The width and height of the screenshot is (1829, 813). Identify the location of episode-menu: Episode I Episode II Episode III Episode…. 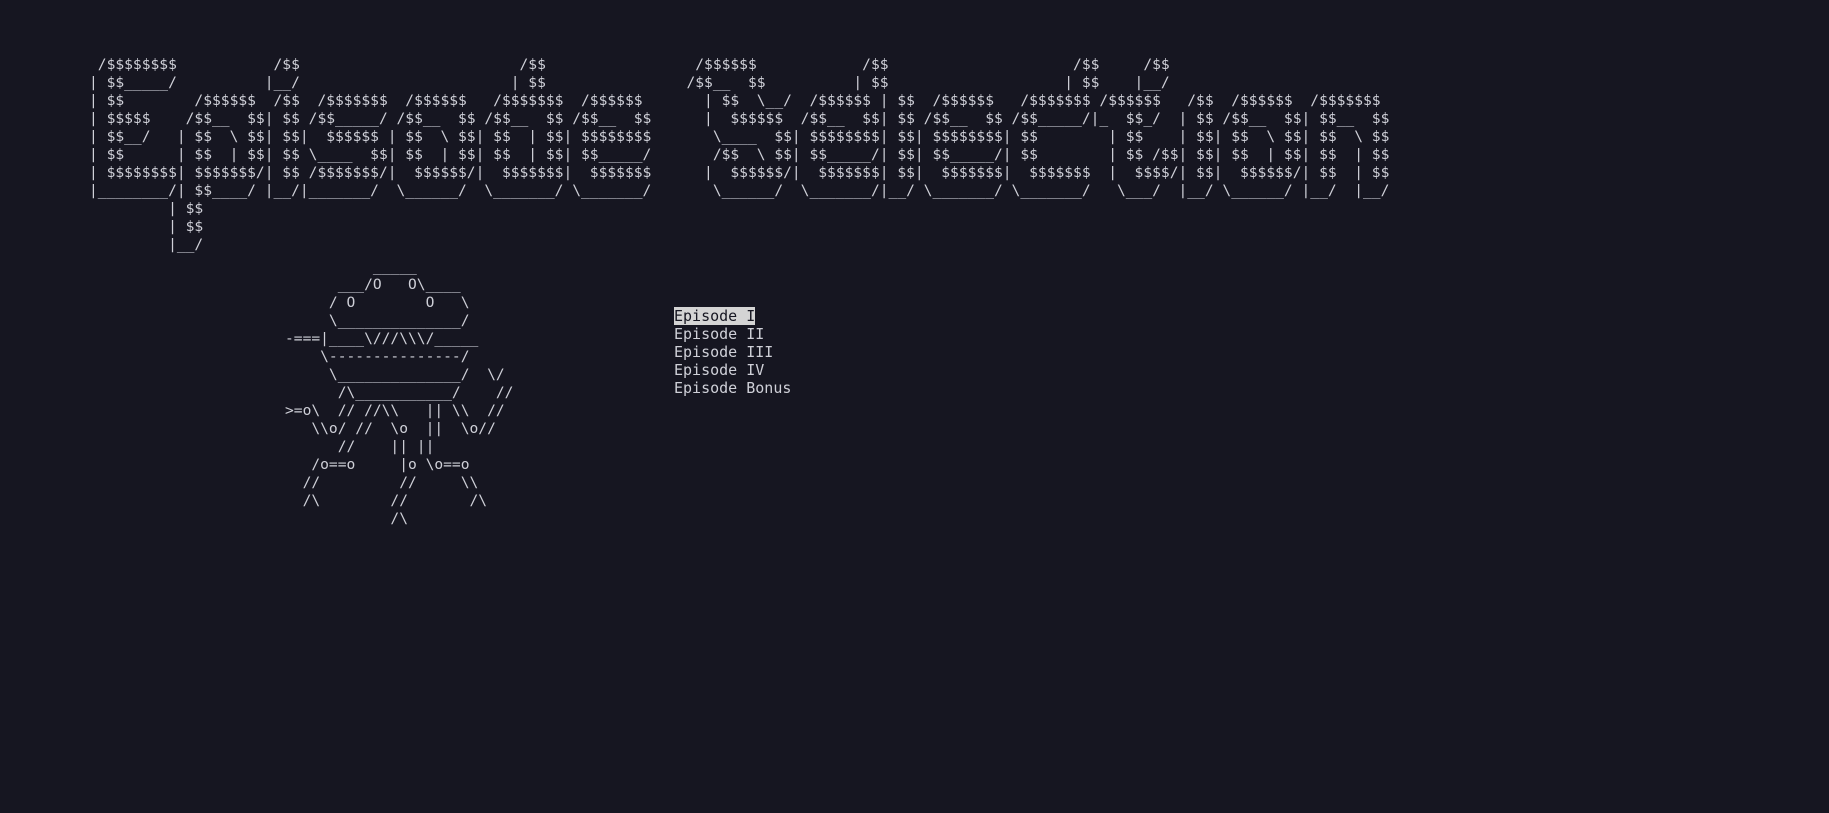
(732, 352).